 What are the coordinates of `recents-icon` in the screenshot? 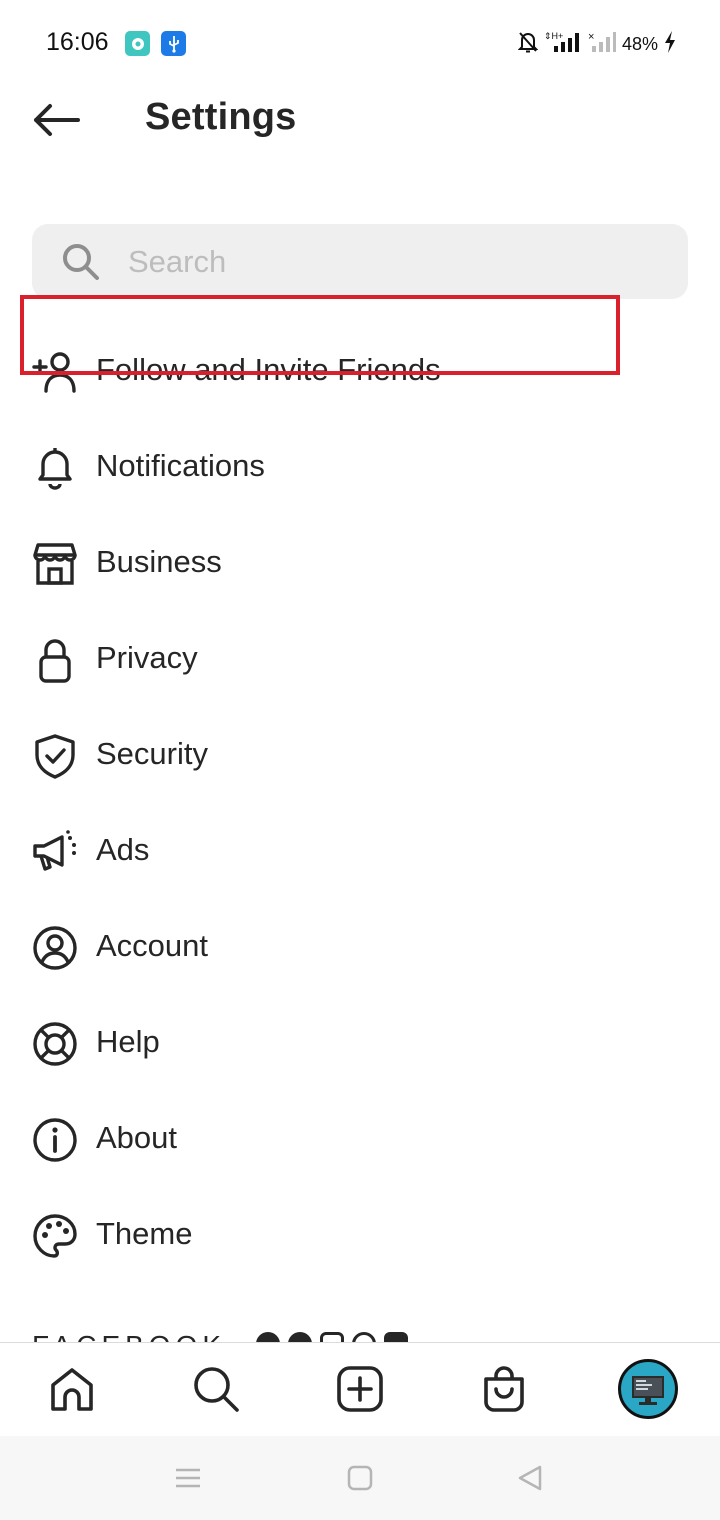 It's located at (188, 1478).